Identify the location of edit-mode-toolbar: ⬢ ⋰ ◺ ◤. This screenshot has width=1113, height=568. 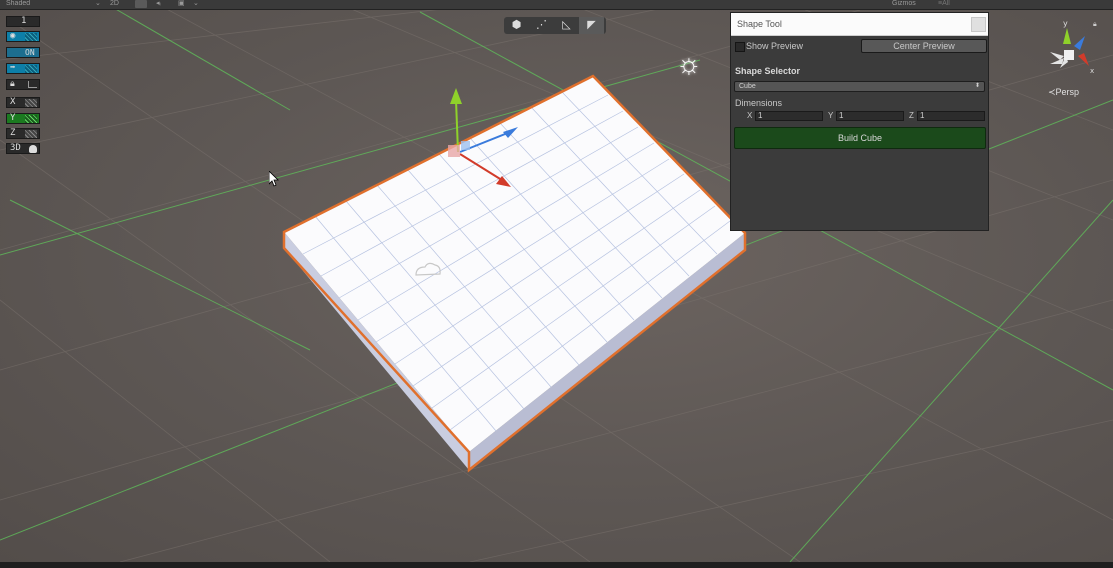
(555, 25).